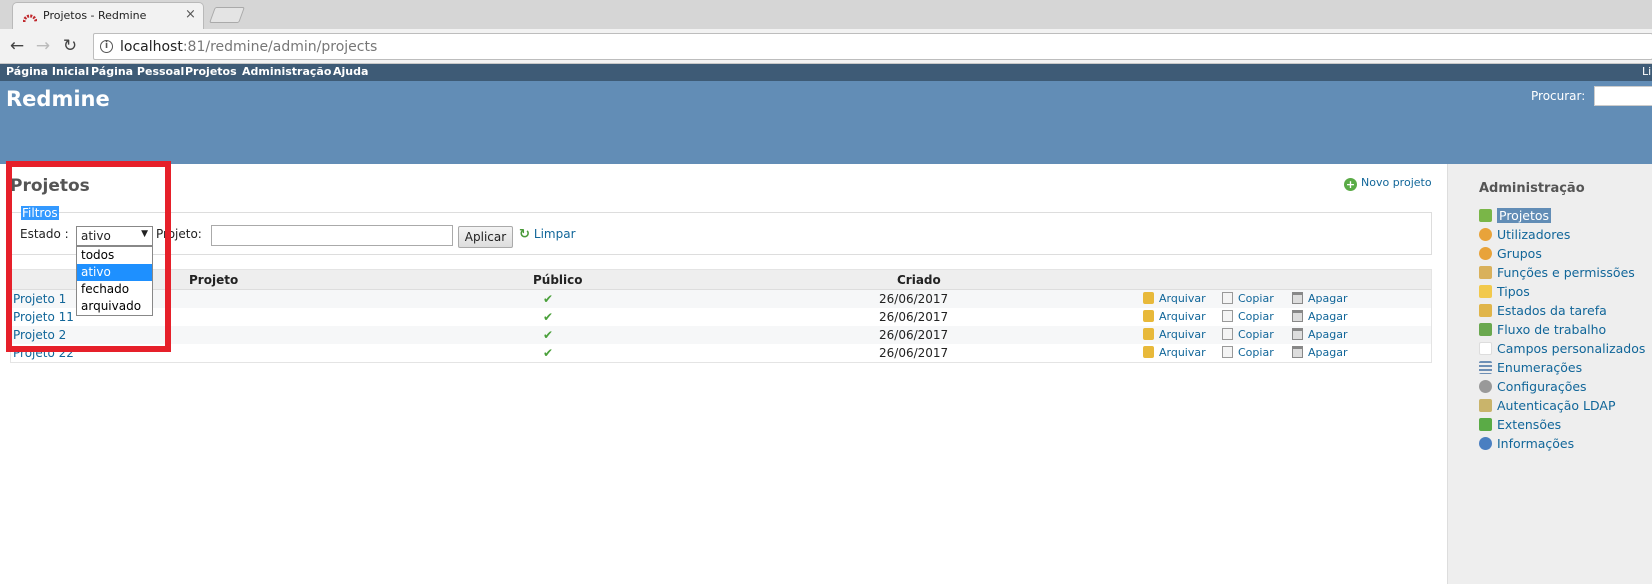 This screenshot has width=1652, height=584. Describe the element at coordinates (1485, 329) in the screenshot. I see `workflow-icon` at that location.